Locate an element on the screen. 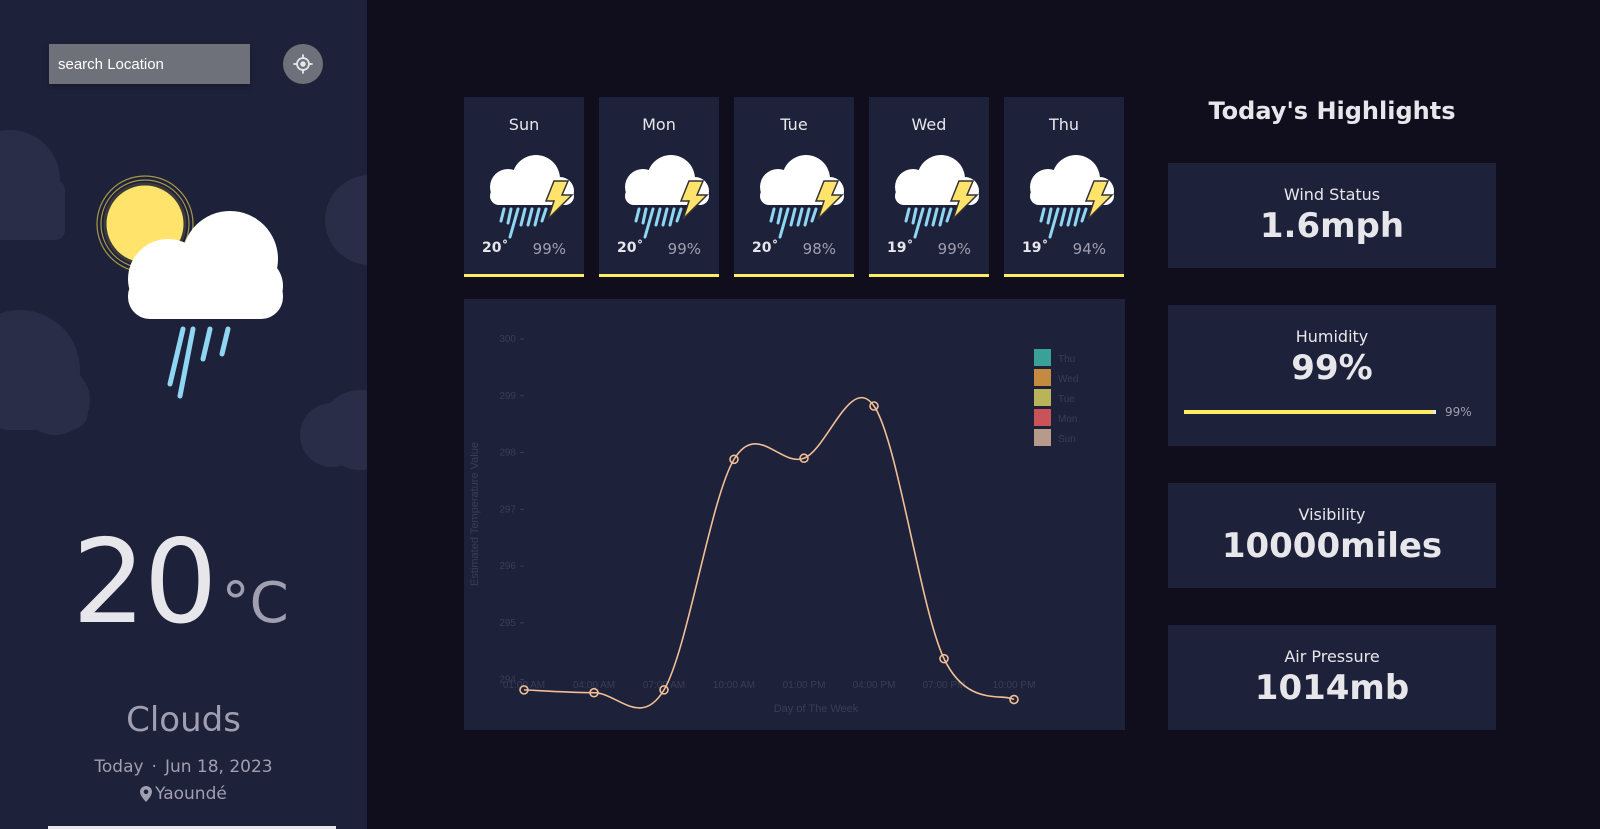 This screenshot has height=829, width=1600. date-line: Today · Jun 18, 2023 is located at coordinates (183, 767).